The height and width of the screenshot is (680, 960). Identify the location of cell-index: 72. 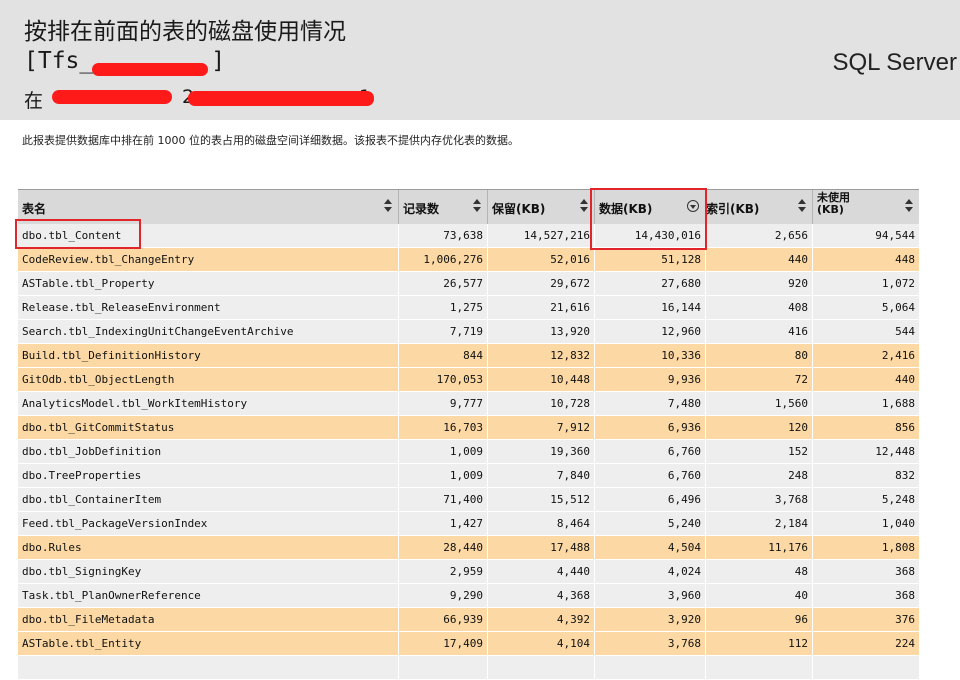
(758, 379).